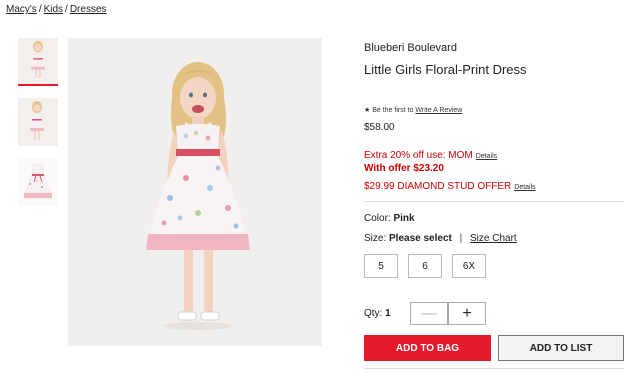 The height and width of the screenshot is (376, 640). What do you see at coordinates (404, 168) in the screenshot?
I see `with-offer-price: With offer $23.20` at bounding box center [404, 168].